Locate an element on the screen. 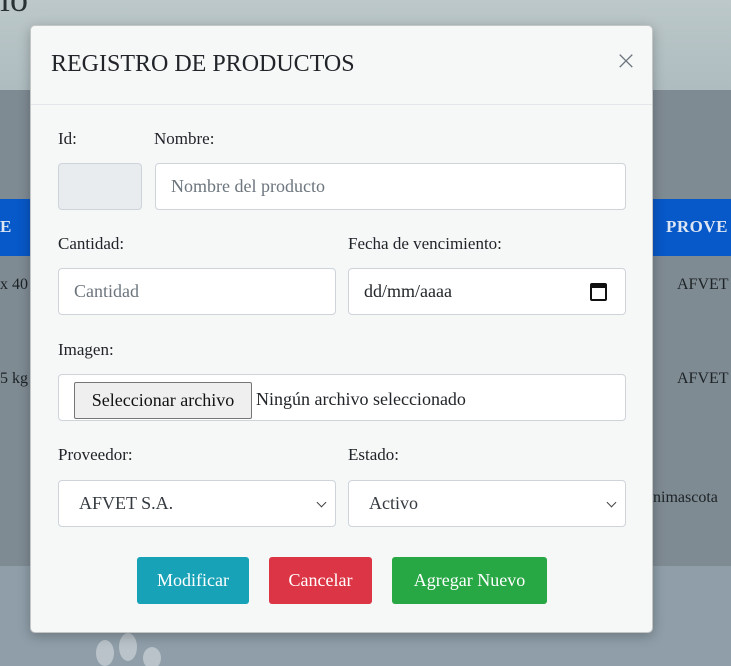 The width and height of the screenshot is (731, 666). background-heading: io is located at coordinates (14, 10).